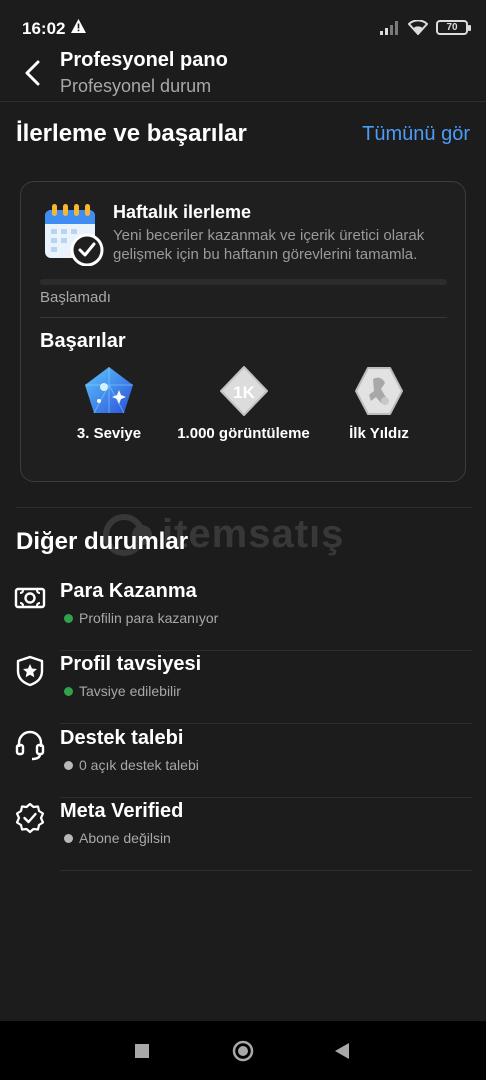  Describe the element at coordinates (131, 133) in the screenshot. I see `progress-section-title: İlerleme ve başarılar` at that location.